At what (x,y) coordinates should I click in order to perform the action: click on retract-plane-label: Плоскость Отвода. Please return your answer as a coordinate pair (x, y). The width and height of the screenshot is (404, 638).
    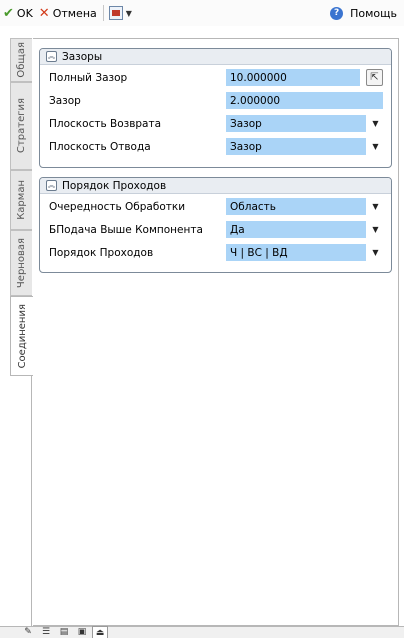
    Looking at the image, I should click on (100, 146).